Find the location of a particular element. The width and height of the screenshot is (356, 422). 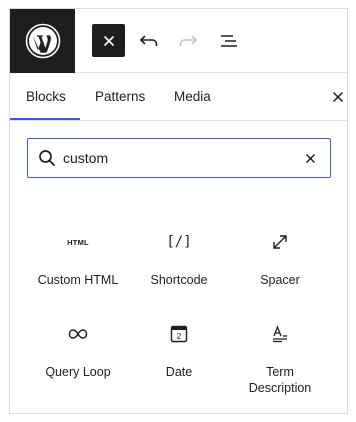

redo-button is located at coordinates (187, 40).